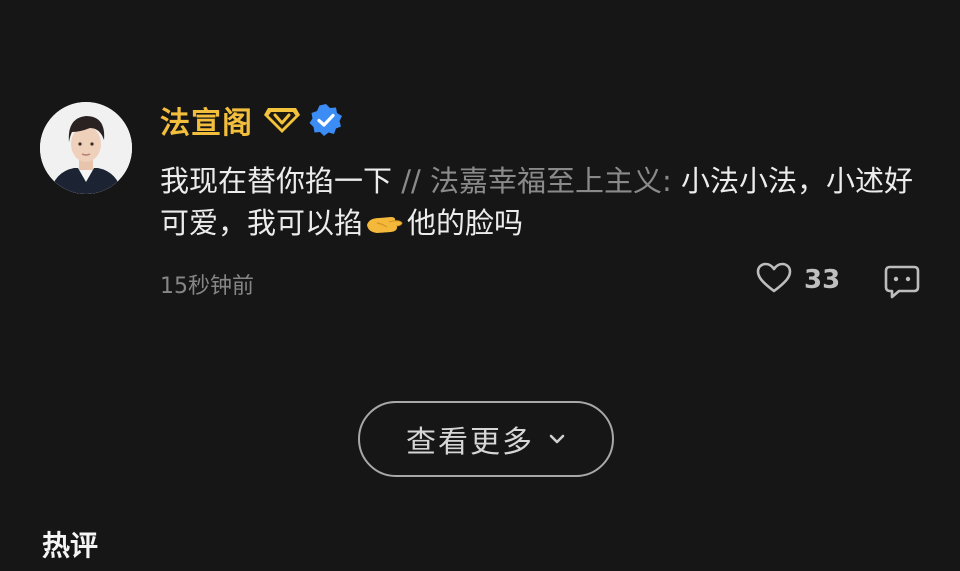 The height and width of the screenshot is (571, 960). Describe the element at coordinates (70, 545) in the screenshot. I see `hot-comments-title: 热评` at that location.